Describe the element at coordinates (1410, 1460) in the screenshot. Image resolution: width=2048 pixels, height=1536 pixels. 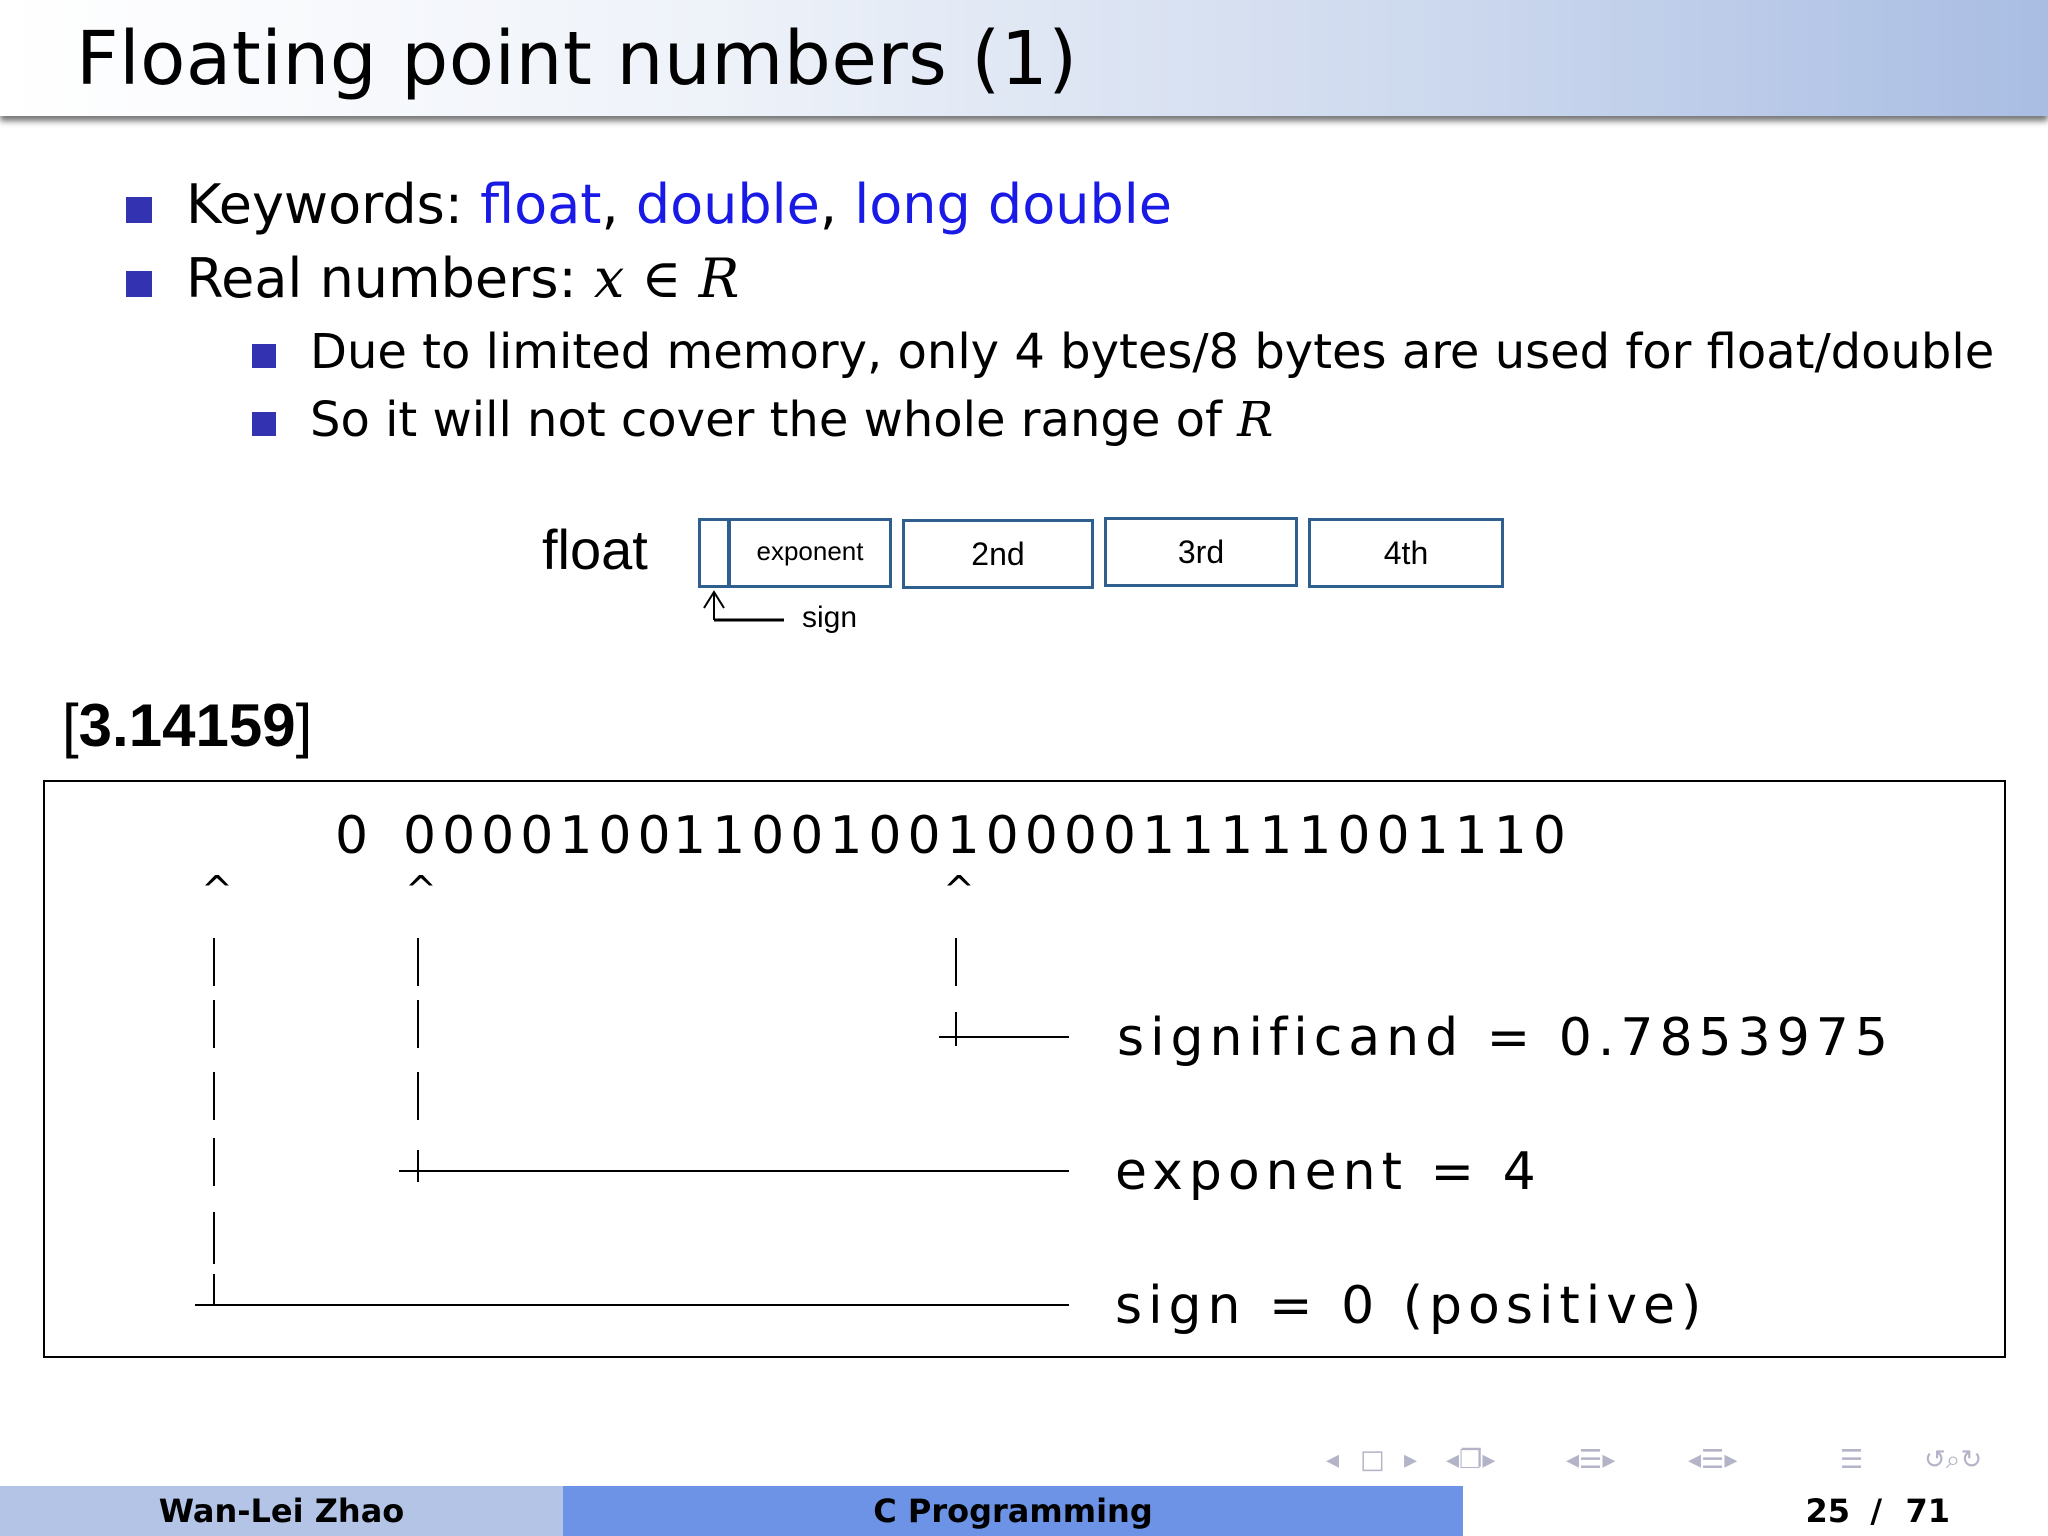
I see `nav-next-slide-icon: ▸` at that location.